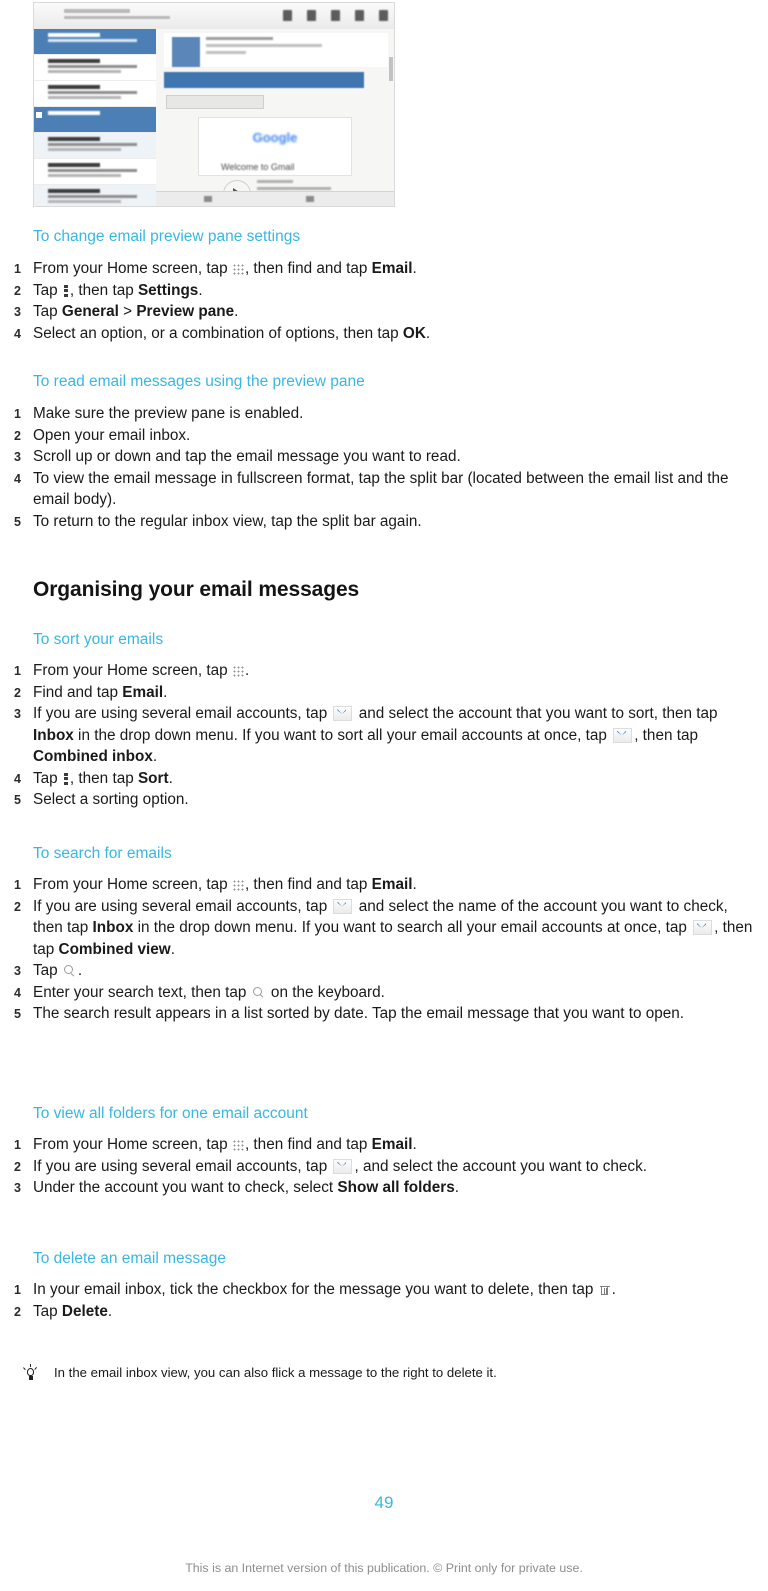 Image resolution: width=768 pixels, height=1591 pixels. Describe the element at coordinates (98, 639) in the screenshot. I see `section-heading-sort-emails: To sort your emails` at that location.